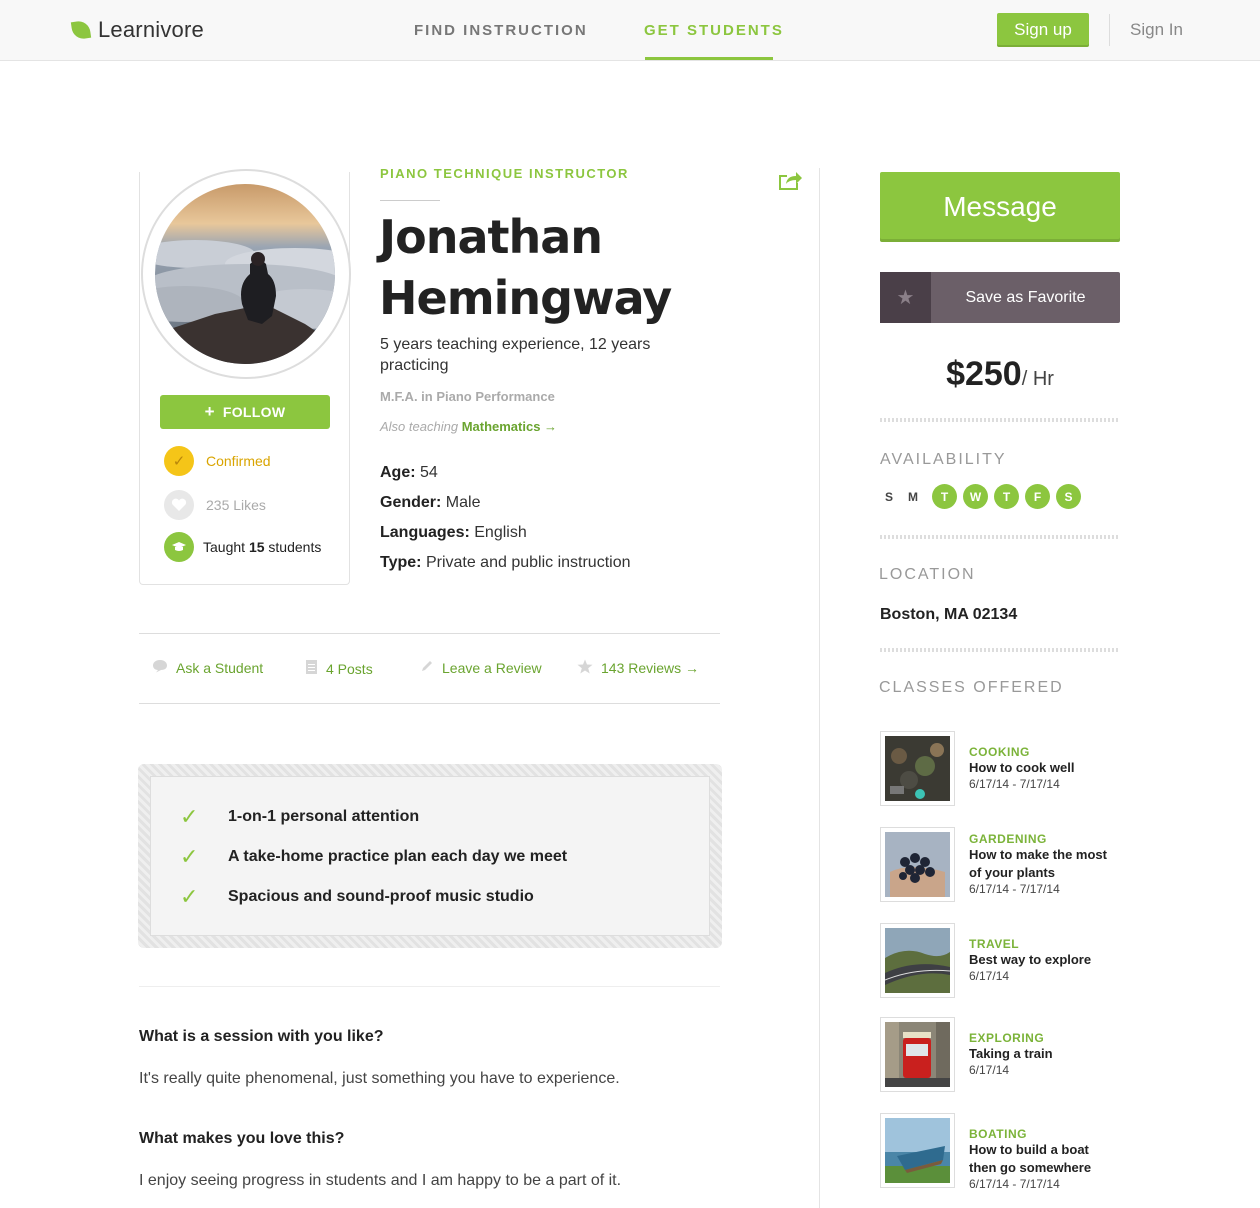  Describe the element at coordinates (430, 502) in the screenshot. I see `detail-gender: Gender: Male` at that location.